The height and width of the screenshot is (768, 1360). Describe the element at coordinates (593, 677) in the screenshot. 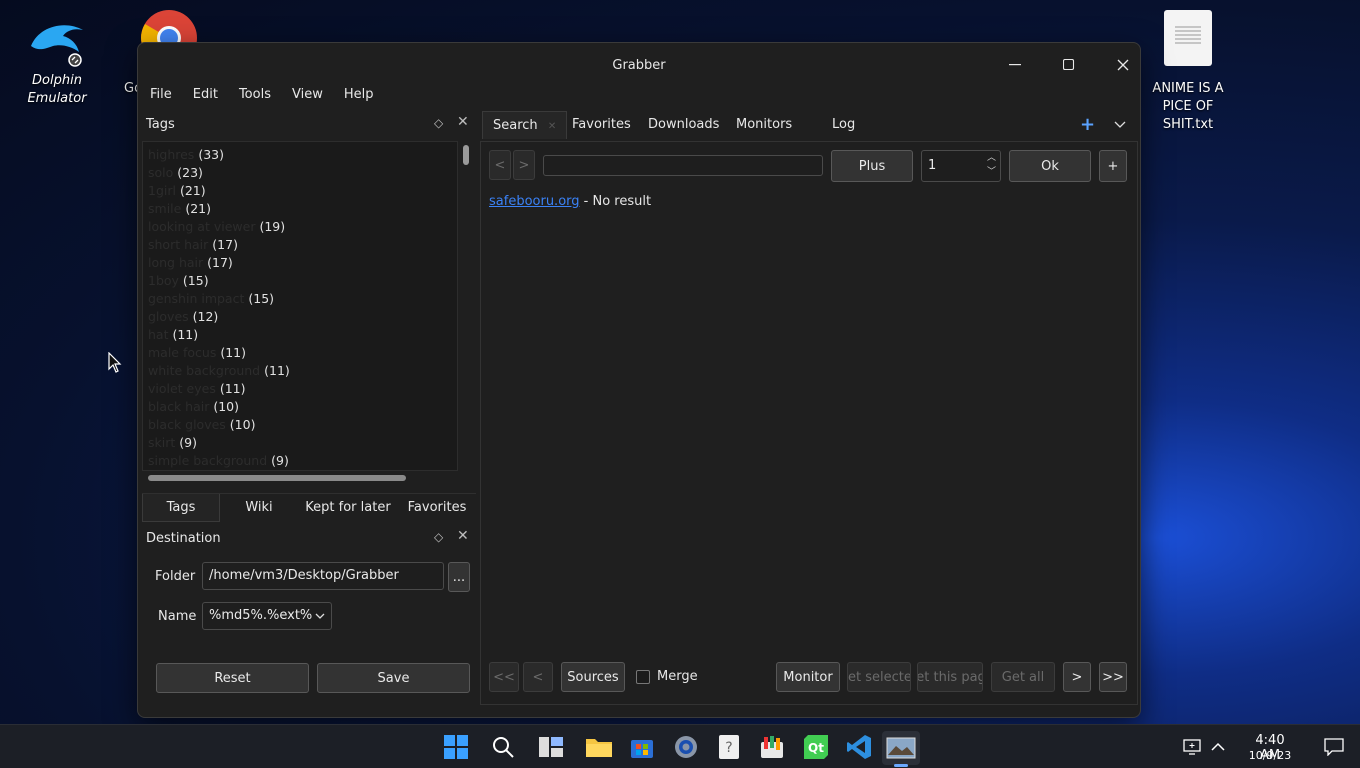

I see `sources-button: Sources` at that location.